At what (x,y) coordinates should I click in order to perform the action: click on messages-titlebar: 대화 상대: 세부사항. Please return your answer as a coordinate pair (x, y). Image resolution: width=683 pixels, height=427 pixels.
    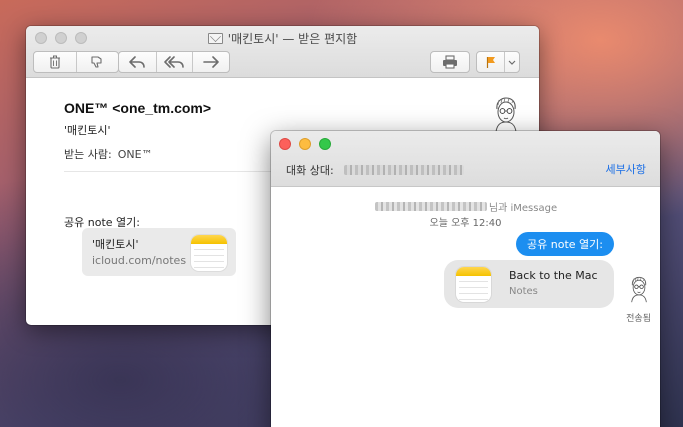
    Looking at the image, I should click on (465, 159).